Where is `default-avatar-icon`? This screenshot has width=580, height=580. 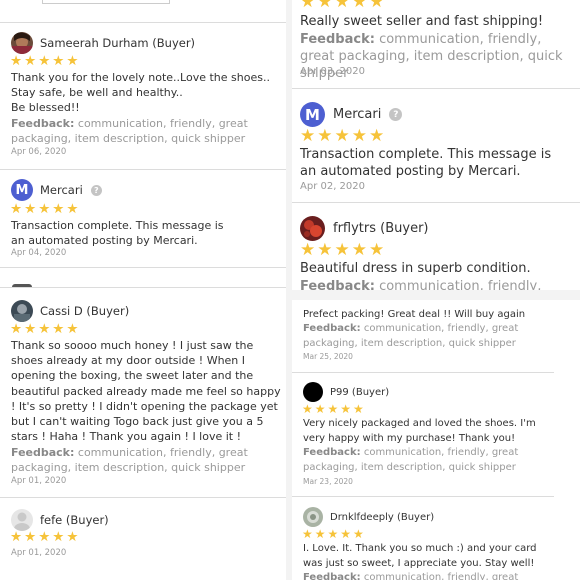 default-avatar-icon is located at coordinates (22, 520).